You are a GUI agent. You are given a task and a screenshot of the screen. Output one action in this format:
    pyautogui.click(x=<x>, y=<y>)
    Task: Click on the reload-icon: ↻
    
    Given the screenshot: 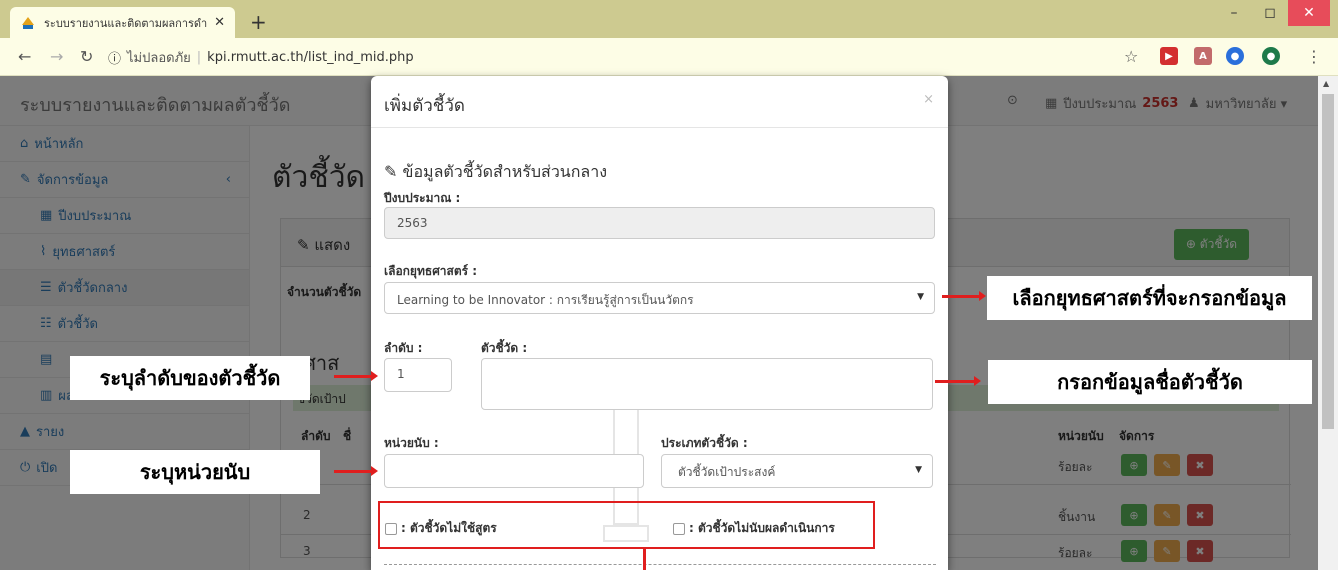 What is the action you would take?
    pyautogui.click(x=86, y=56)
    